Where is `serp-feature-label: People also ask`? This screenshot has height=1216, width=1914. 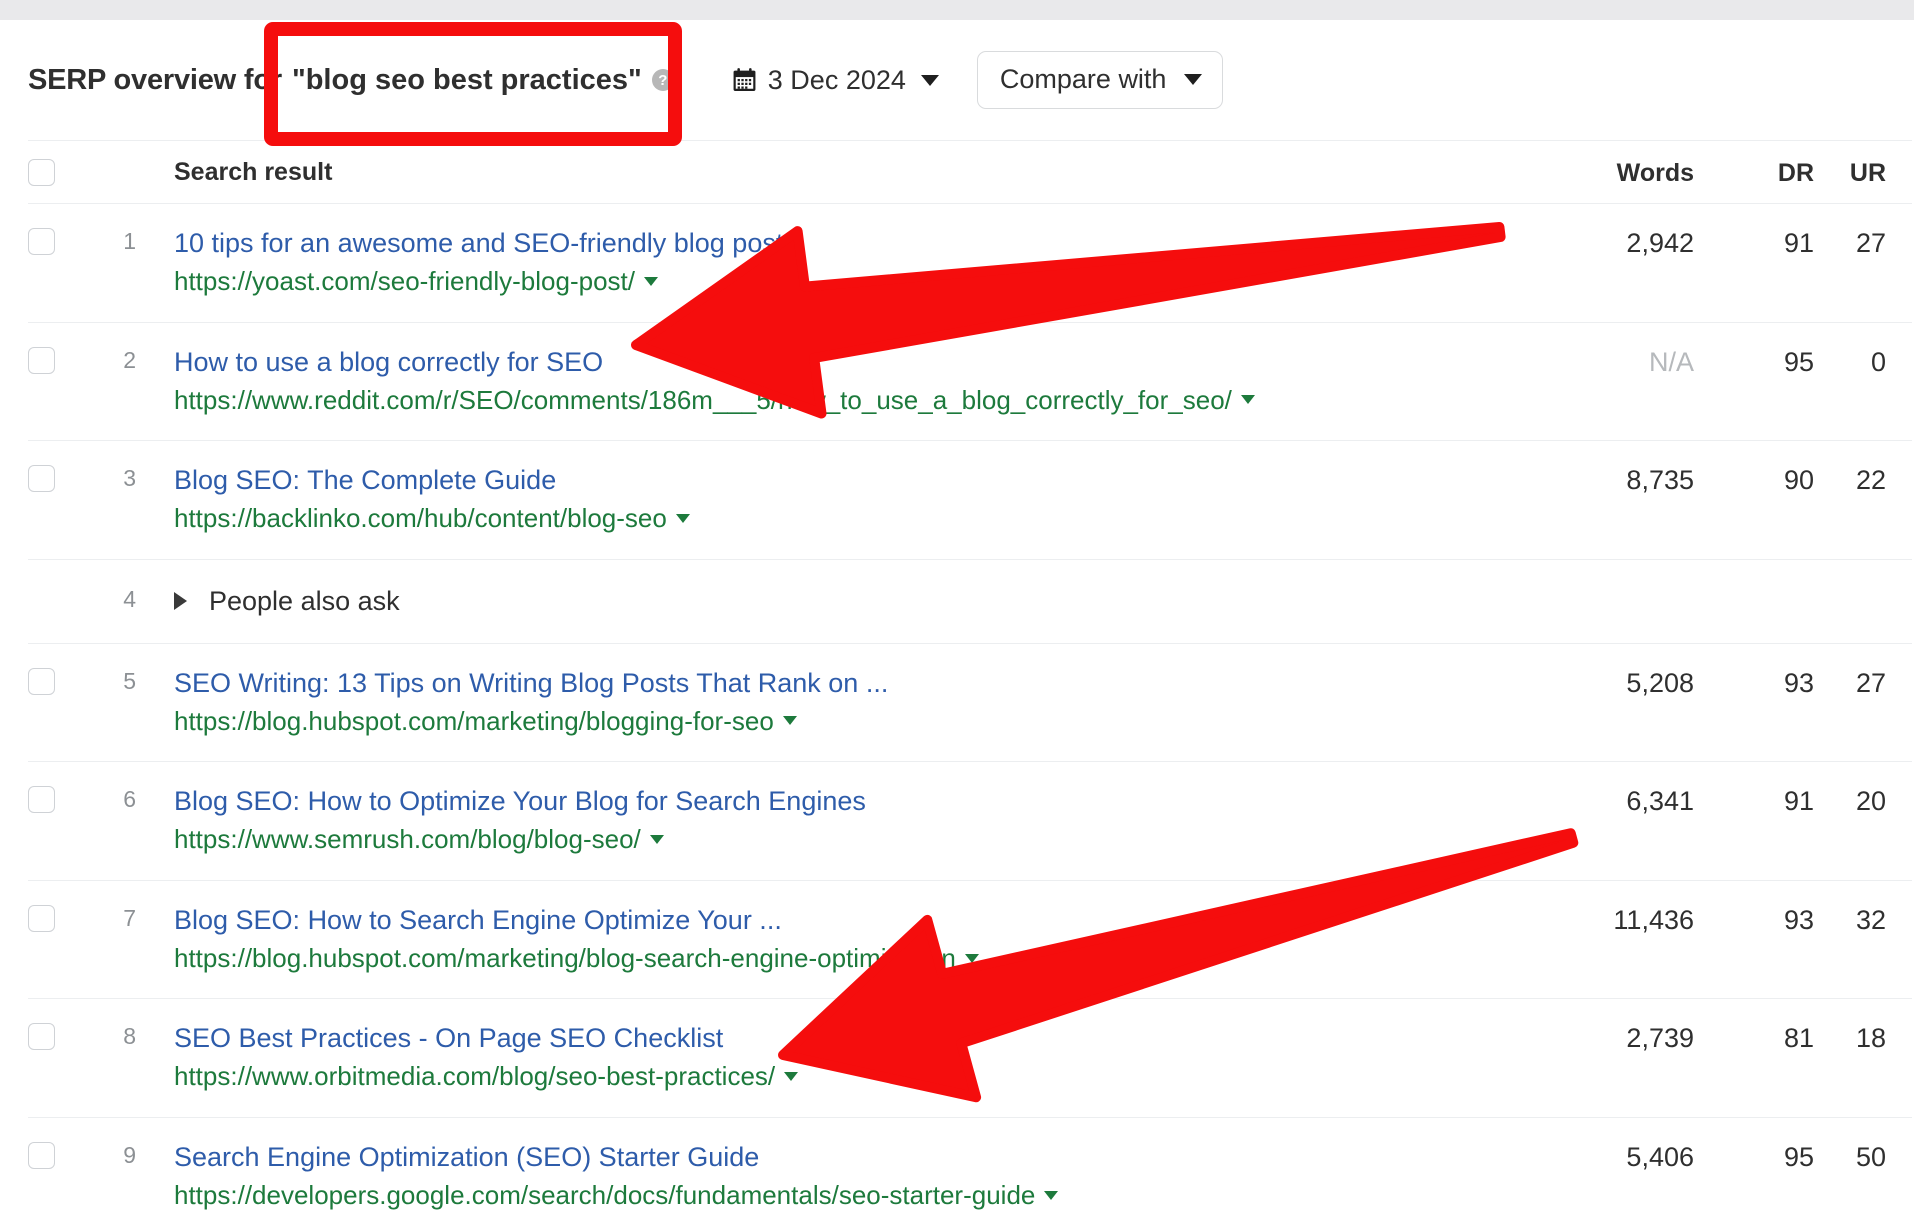 serp-feature-label: People also ask is located at coordinates (304, 600).